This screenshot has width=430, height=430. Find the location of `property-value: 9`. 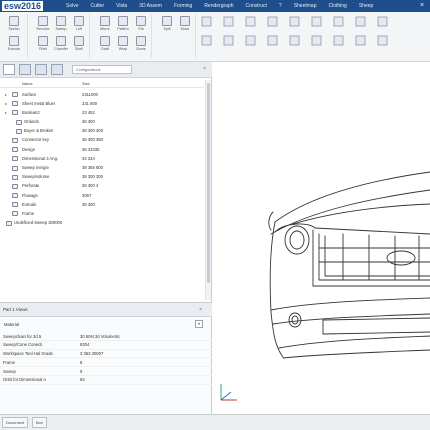

property-value: 9 is located at coordinates (81, 371).